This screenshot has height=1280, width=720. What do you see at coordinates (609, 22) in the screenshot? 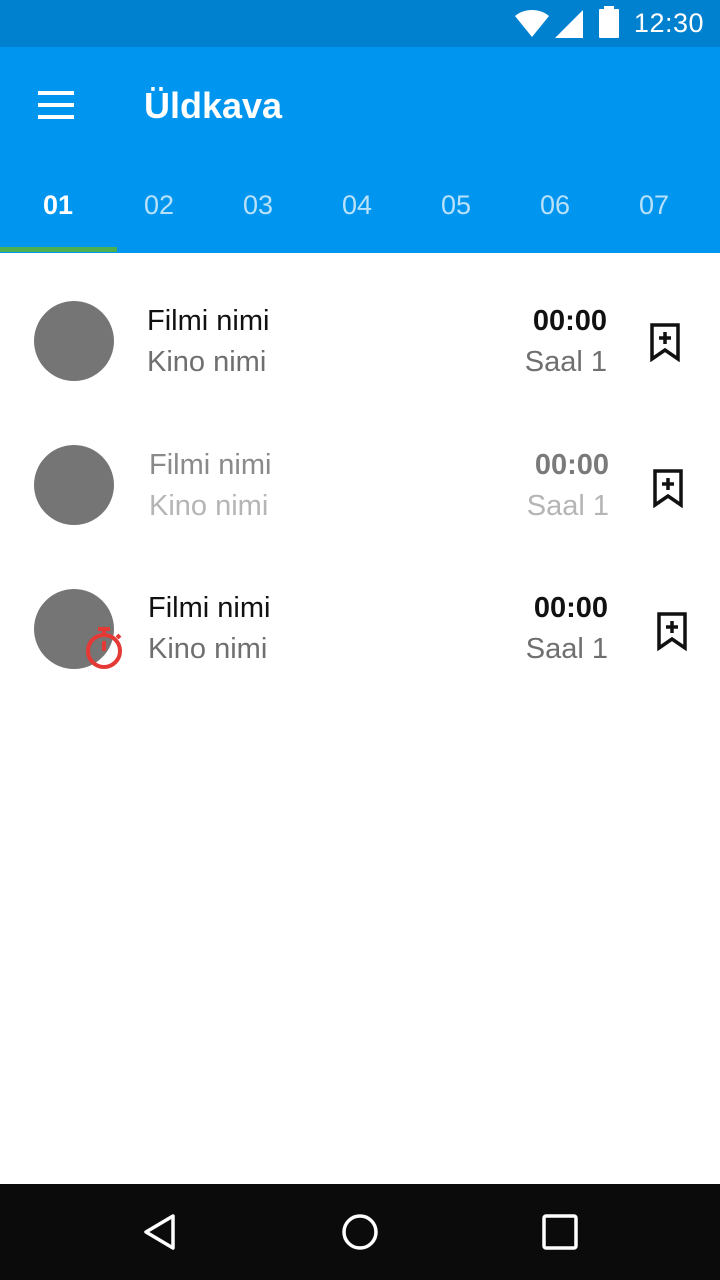
I see `battery-icon` at bounding box center [609, 22].